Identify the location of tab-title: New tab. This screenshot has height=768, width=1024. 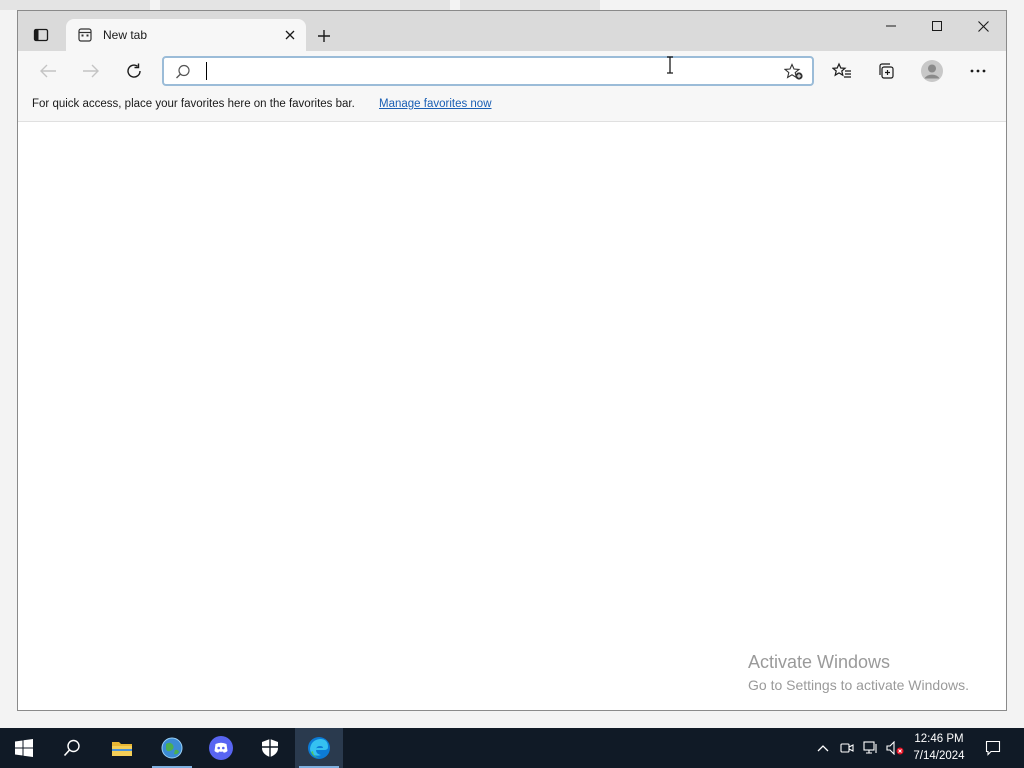
(125, 35).